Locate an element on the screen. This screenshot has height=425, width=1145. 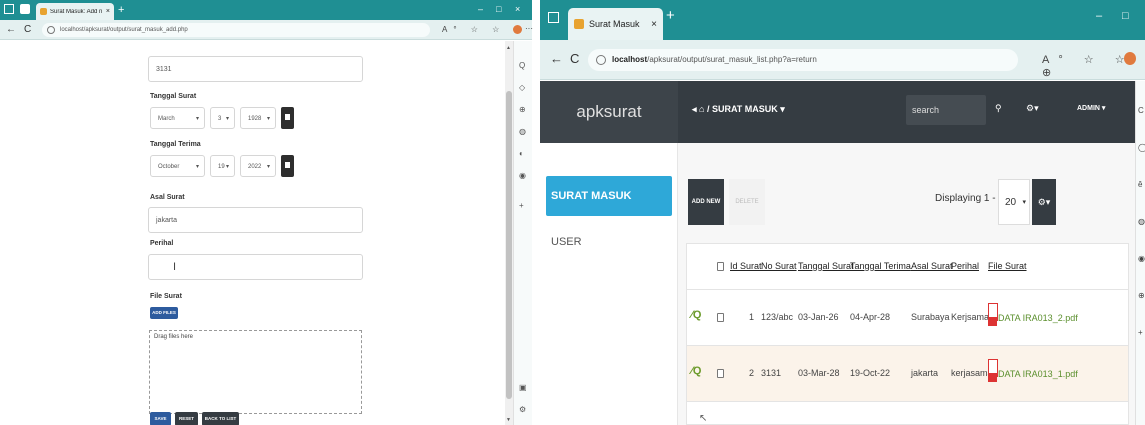
tools-icon: ⊕ is located at coordinates (522, 109).